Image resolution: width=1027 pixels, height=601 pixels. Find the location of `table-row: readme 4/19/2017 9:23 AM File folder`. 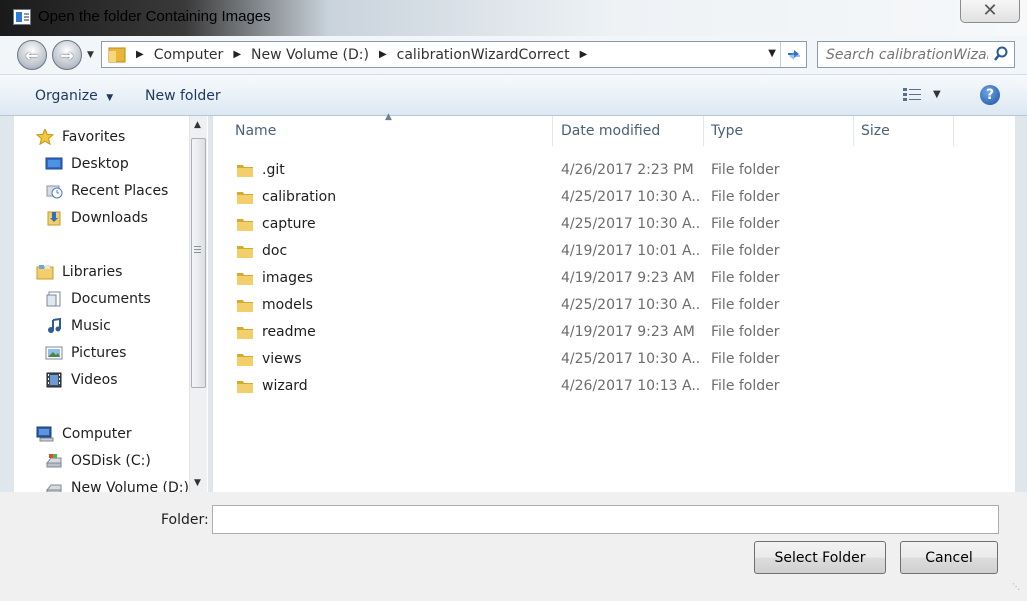

table-row: readme 4/19/2017 9:23 AM File folder is located at coordinates (614, 331).